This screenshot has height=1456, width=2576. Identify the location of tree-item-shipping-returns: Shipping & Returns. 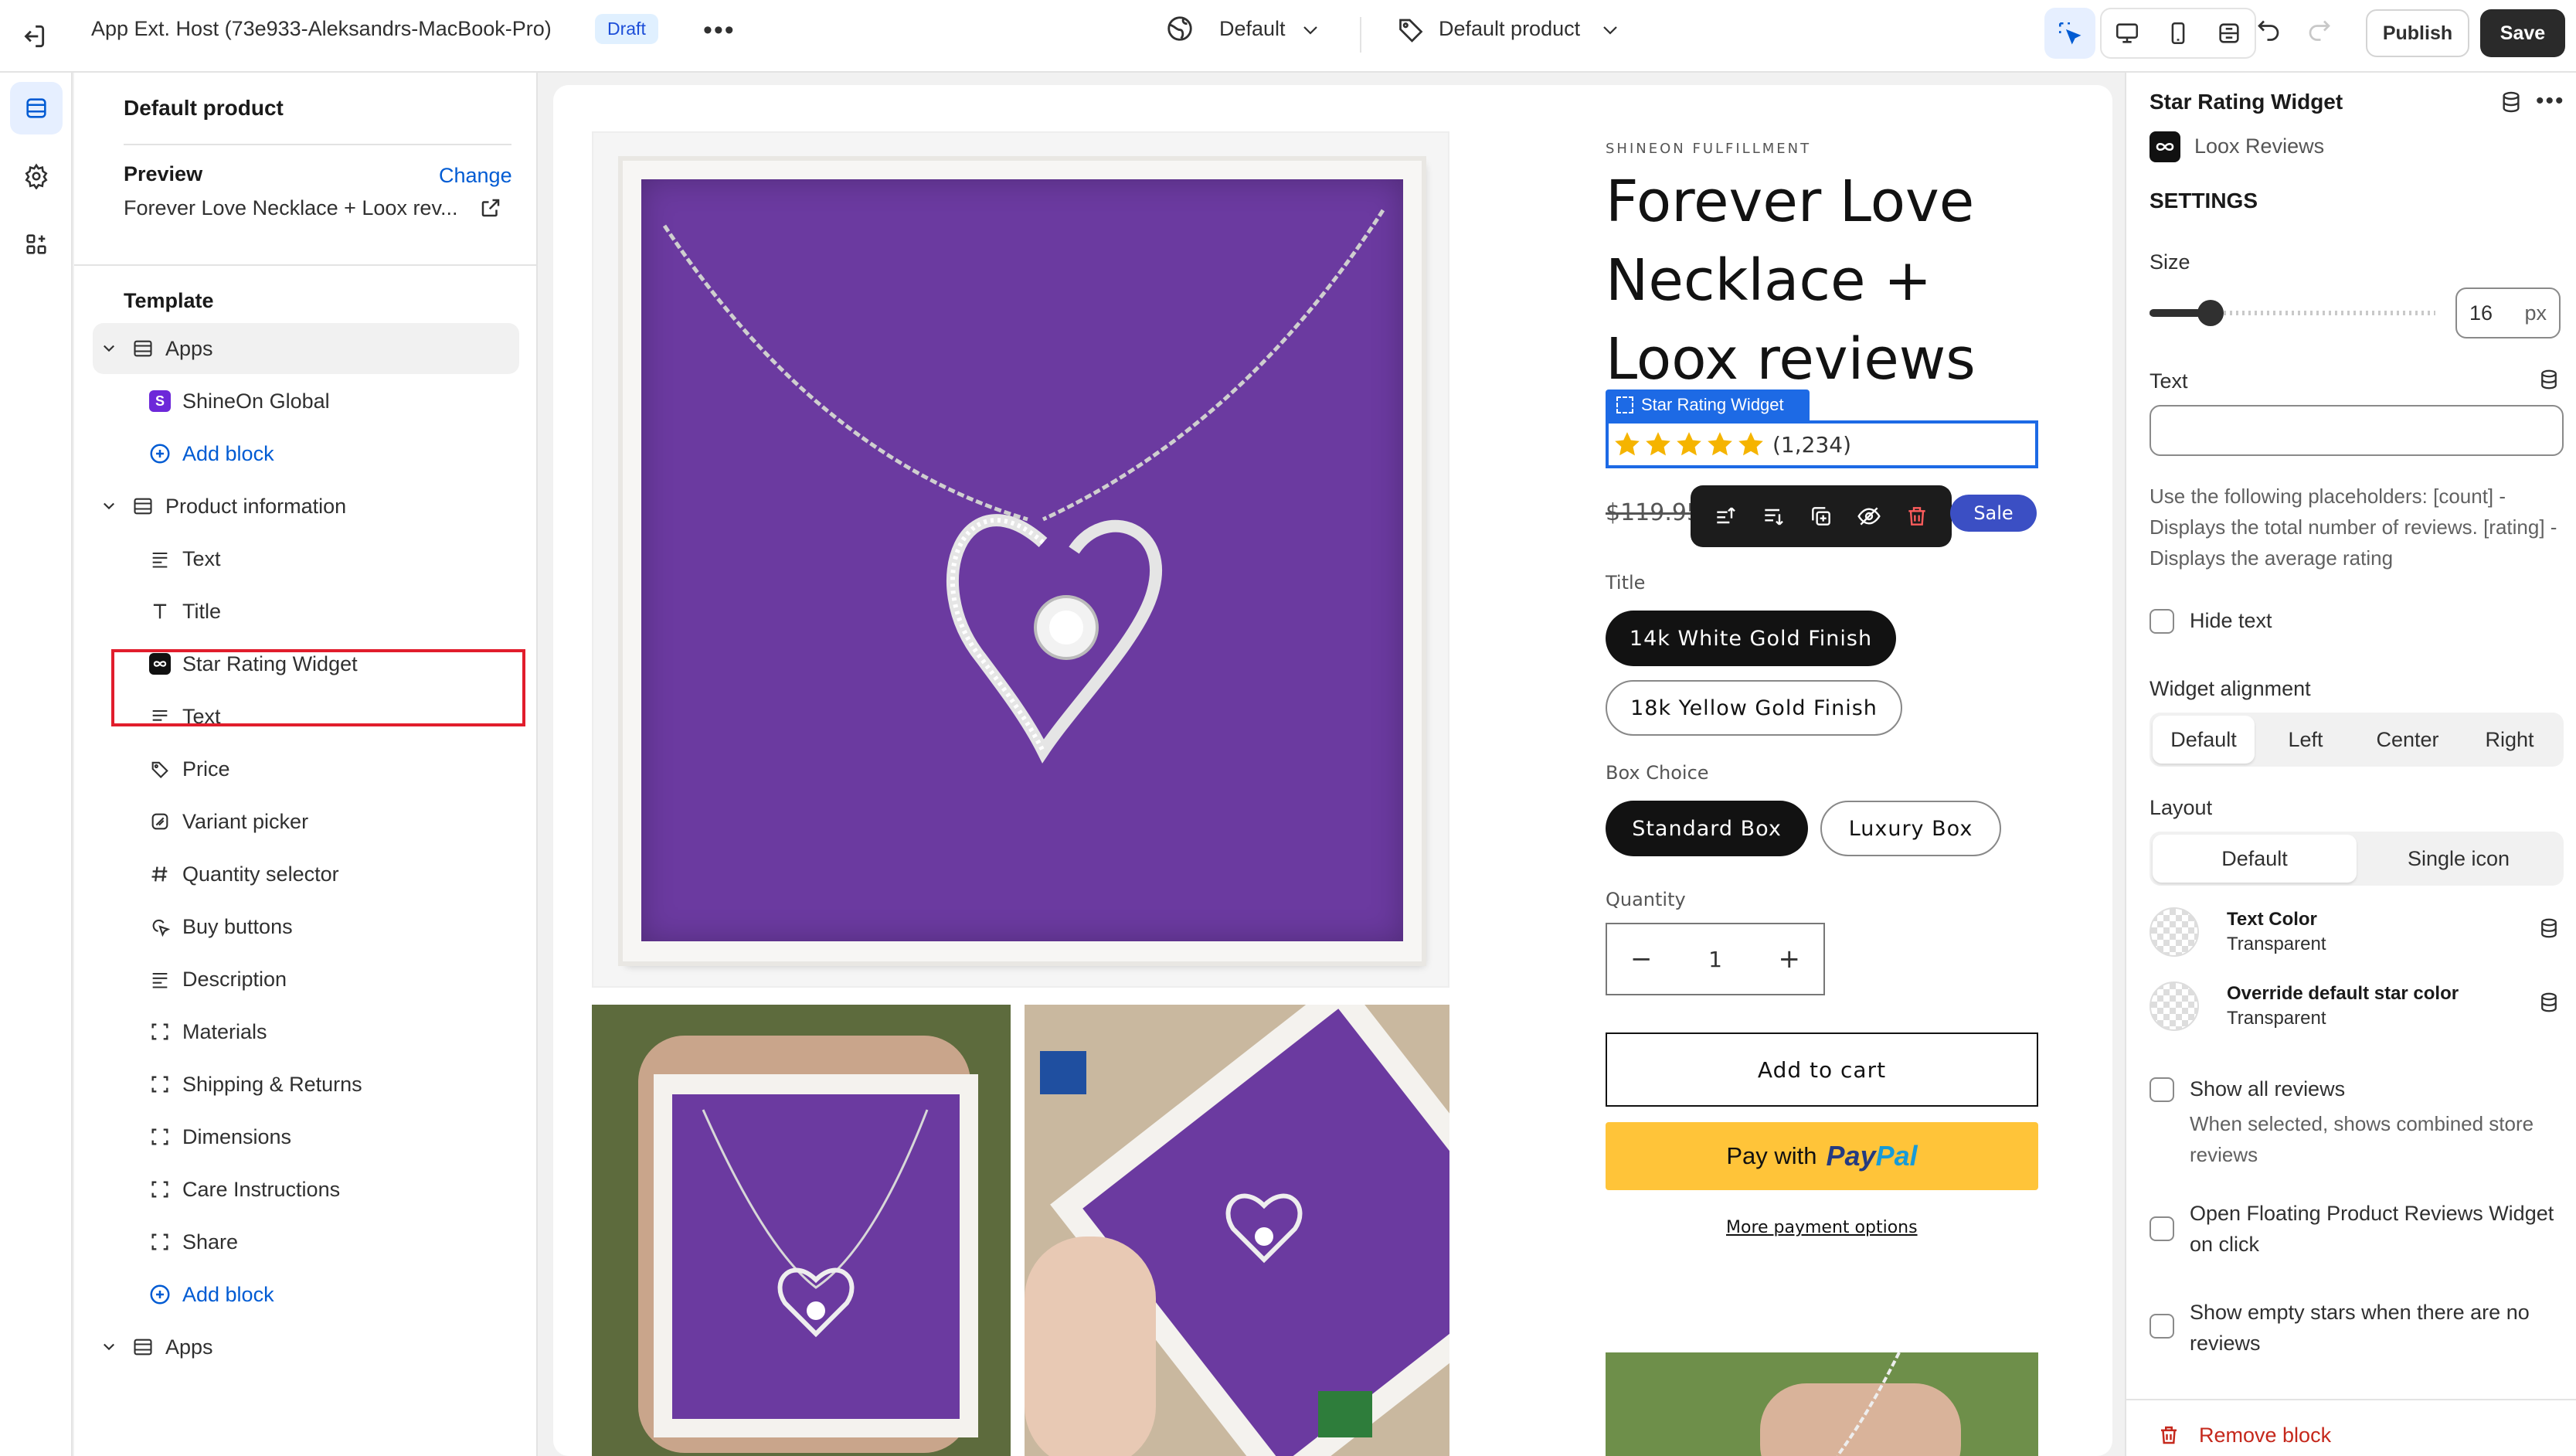
(306, 1084).